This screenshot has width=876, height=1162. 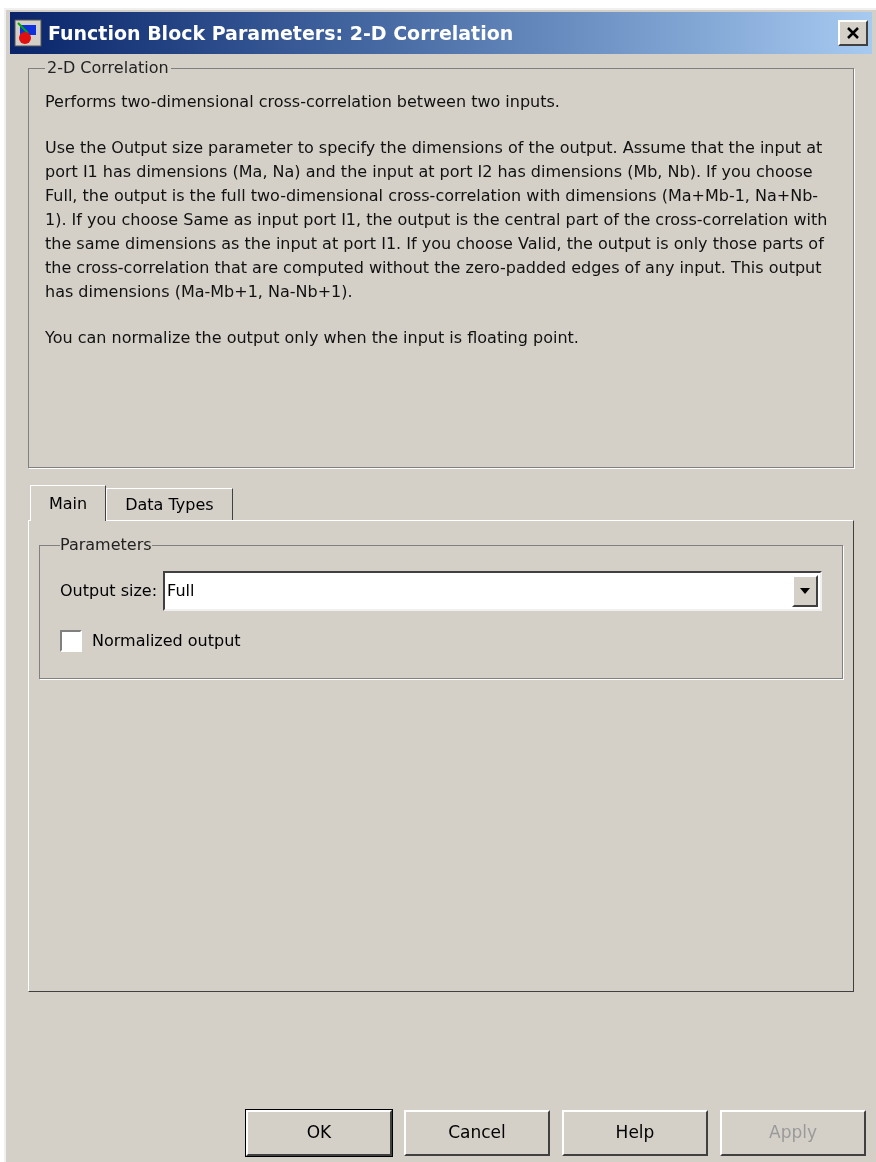 What do you see at coordinates (477, 1133) in the screenshot?
I see `dialog-button: Cancel` at bounding box center [477, 1133].